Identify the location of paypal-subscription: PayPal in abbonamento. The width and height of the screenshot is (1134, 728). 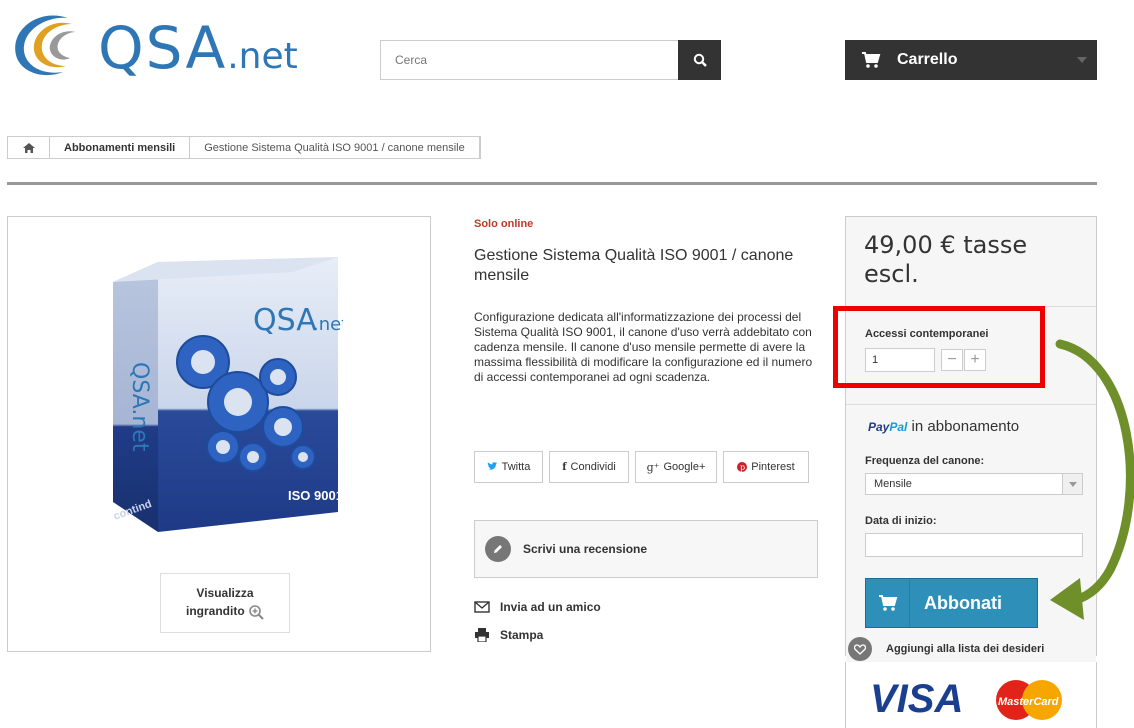
(943, 426).